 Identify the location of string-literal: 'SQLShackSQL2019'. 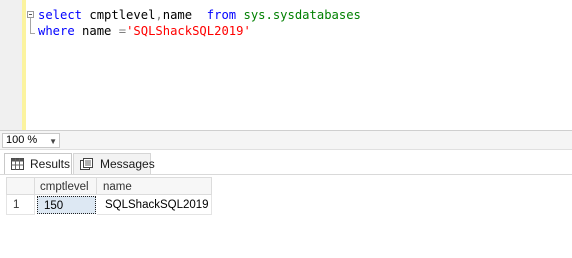
(188, 31).